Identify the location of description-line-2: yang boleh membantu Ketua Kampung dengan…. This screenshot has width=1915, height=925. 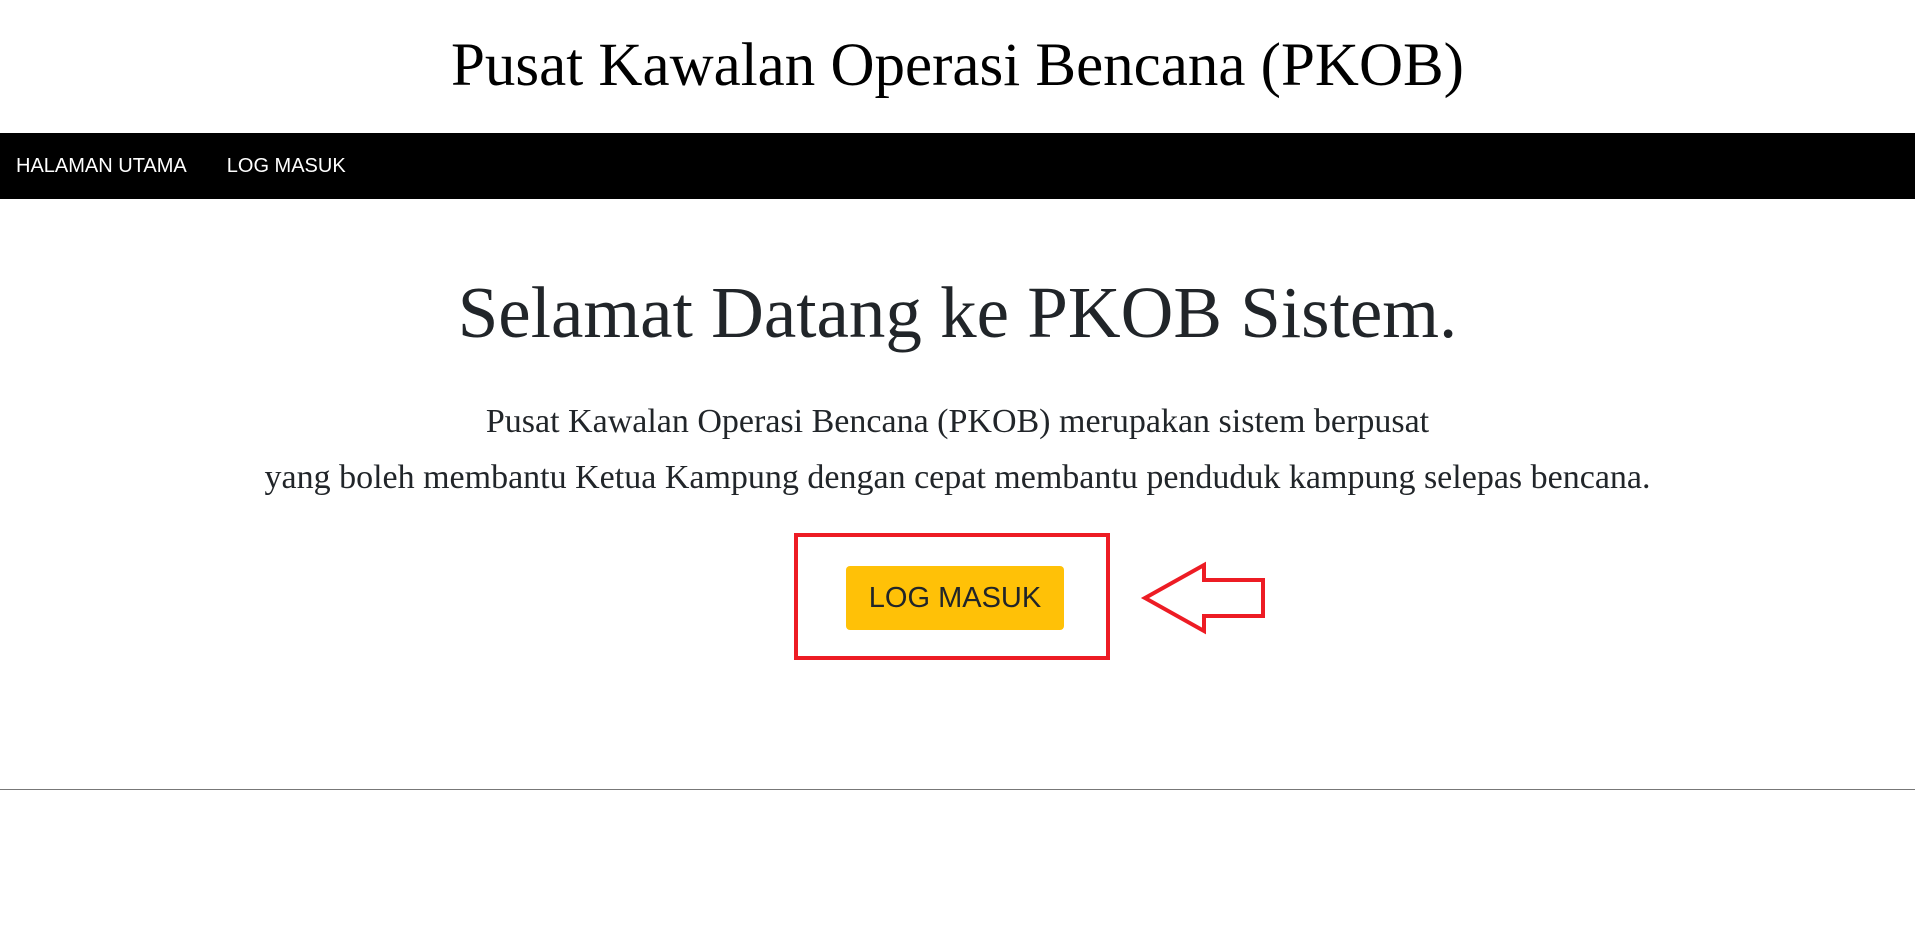
(957, 477).